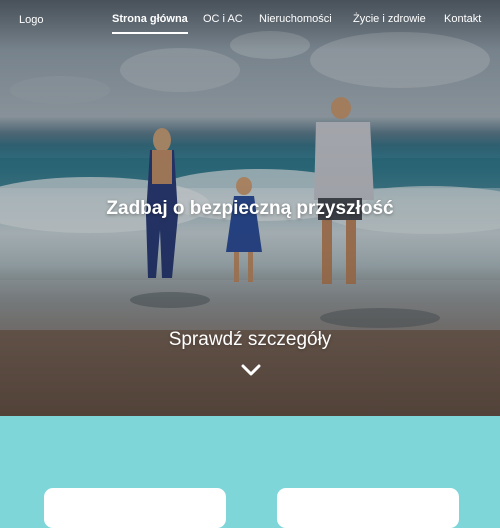  What do you see at coordinates (251, 370) in the screenshot?
I see `chevron-down-icon` at bounding box center [251, 370].